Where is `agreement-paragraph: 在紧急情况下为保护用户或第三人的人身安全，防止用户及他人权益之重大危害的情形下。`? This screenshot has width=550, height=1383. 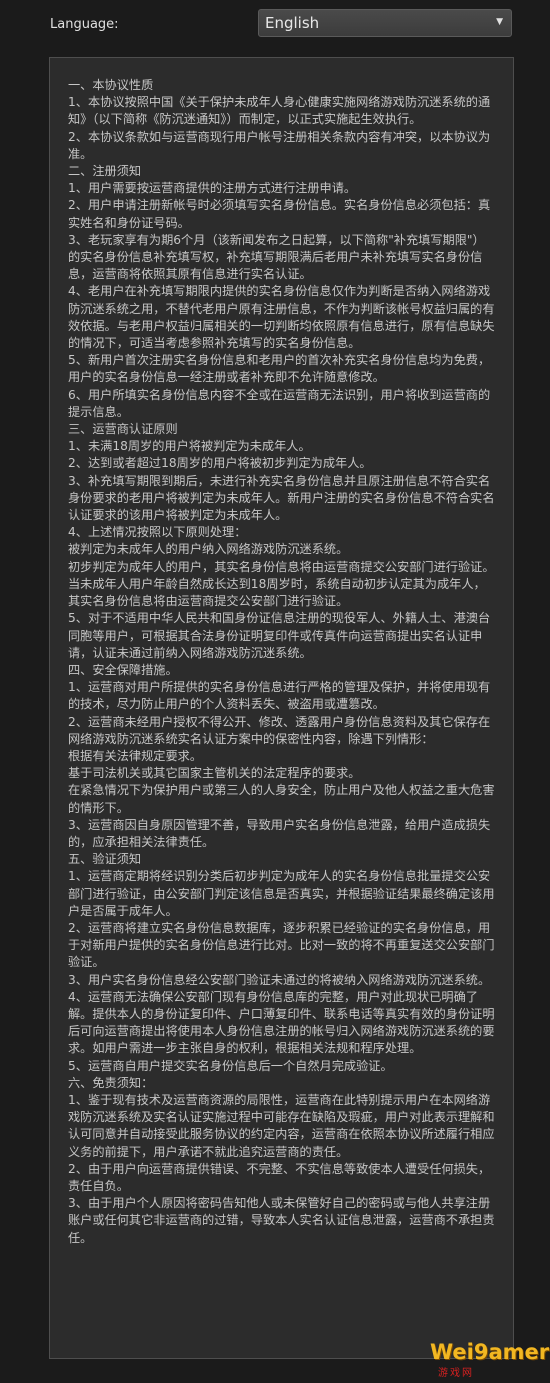
agreement-paragraph: 在紧急情况下为保护用户或第三人的人身安全，防止用户及他人权益之重大危害的情形下。 is located at coordinates (281, 799).